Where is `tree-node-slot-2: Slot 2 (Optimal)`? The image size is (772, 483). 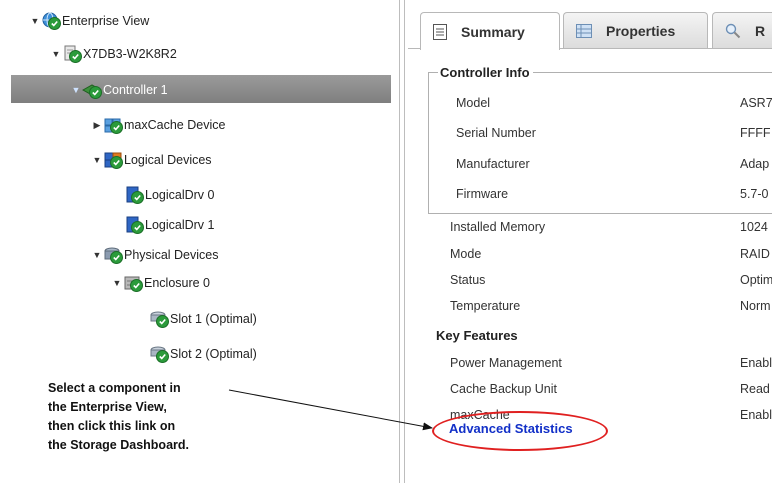
tree-node-slot-2: Slot 2 (Optimal) is located at coordinates (203, 354).